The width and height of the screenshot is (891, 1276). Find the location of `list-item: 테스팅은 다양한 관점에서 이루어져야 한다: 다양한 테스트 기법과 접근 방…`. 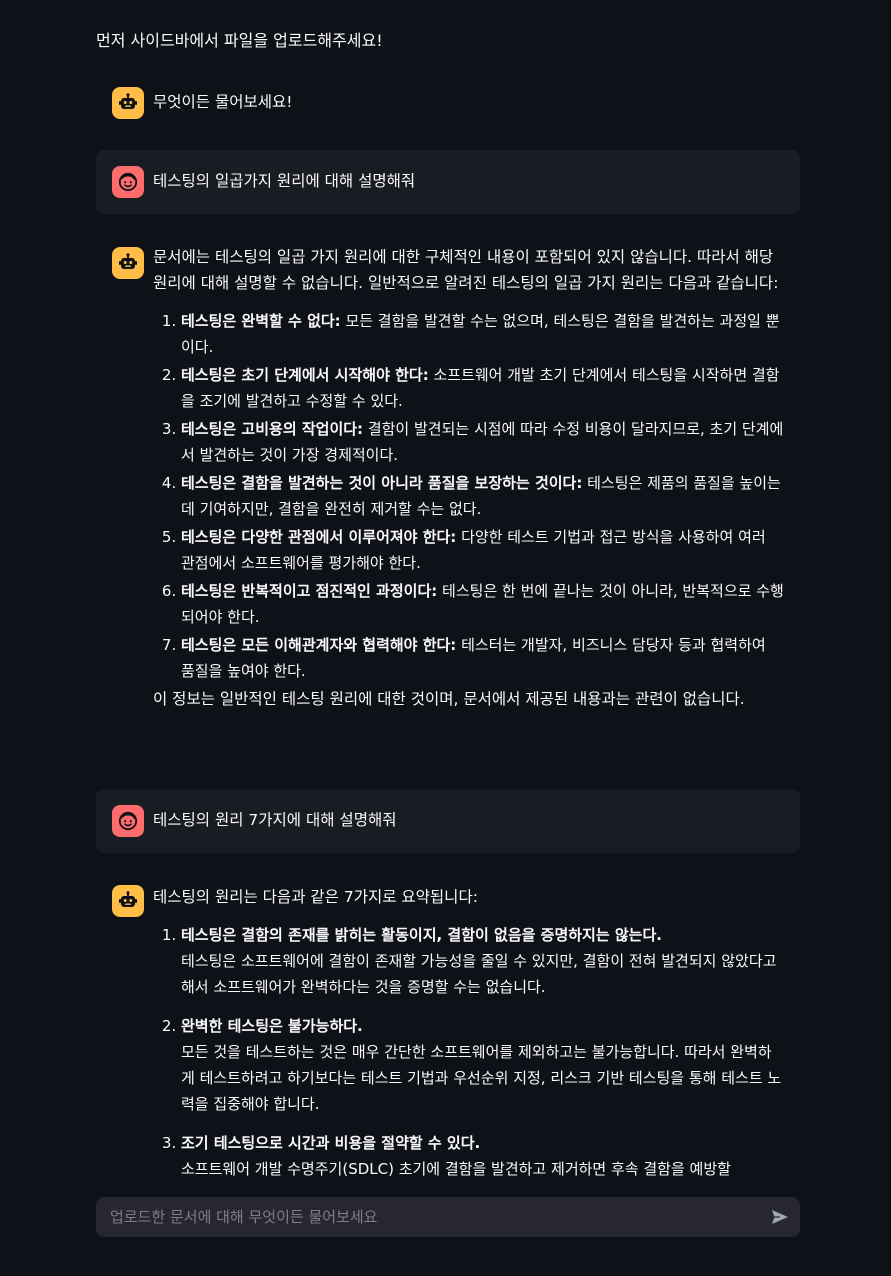

list-item: 테스팅은 다양한 관점에서 이루어져야 한다: 다양한 테스트 기법과 접근 방… is located at coordinates (482, 550).